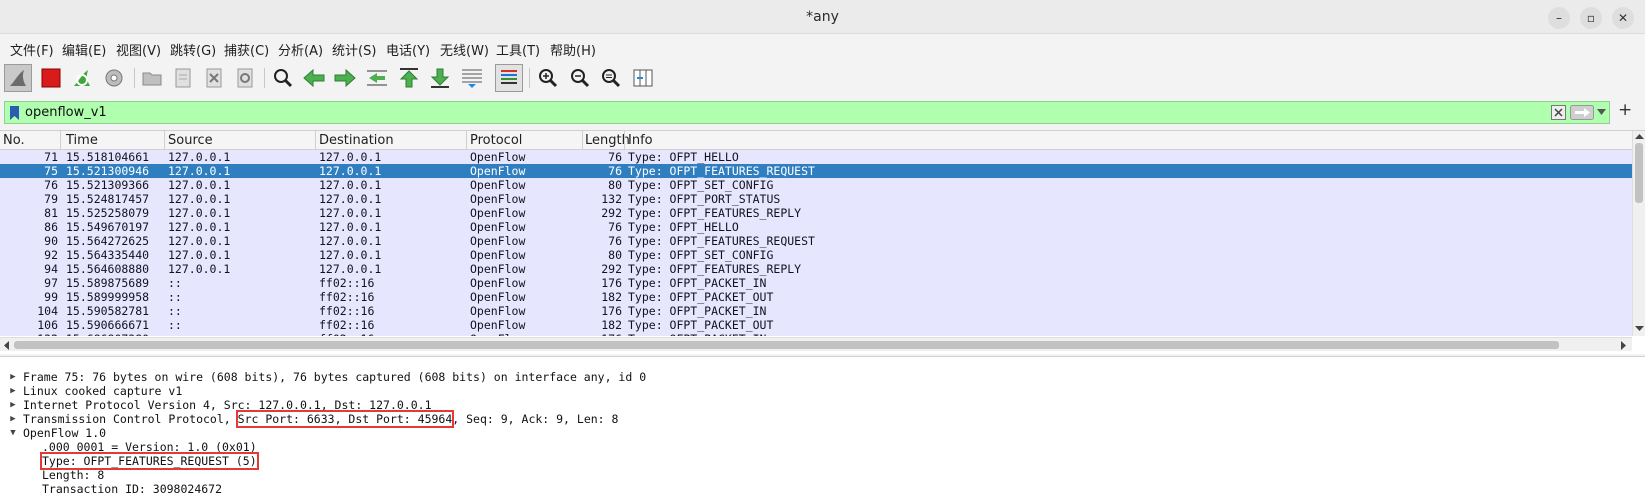 This screenshot has width=1645, height=503. Describe the element at coordinates (408, 49) in the screenshot. I see `menu-telephony: 电话(Y)` at that location.